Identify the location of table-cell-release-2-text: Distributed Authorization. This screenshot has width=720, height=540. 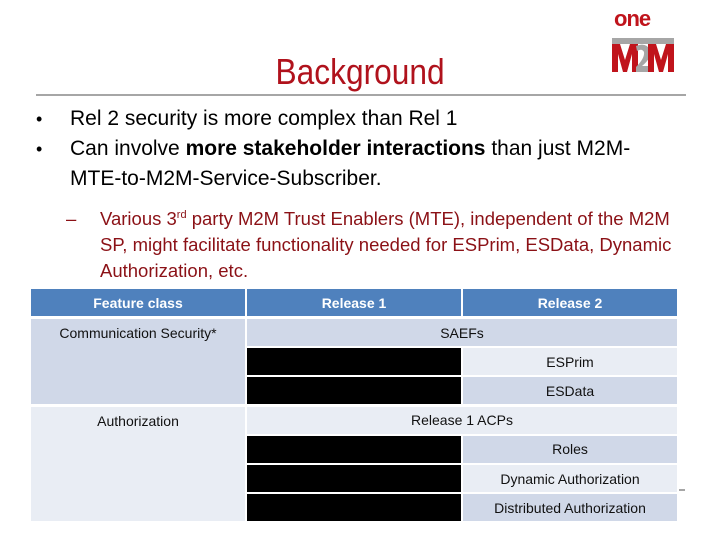
(570, 507).